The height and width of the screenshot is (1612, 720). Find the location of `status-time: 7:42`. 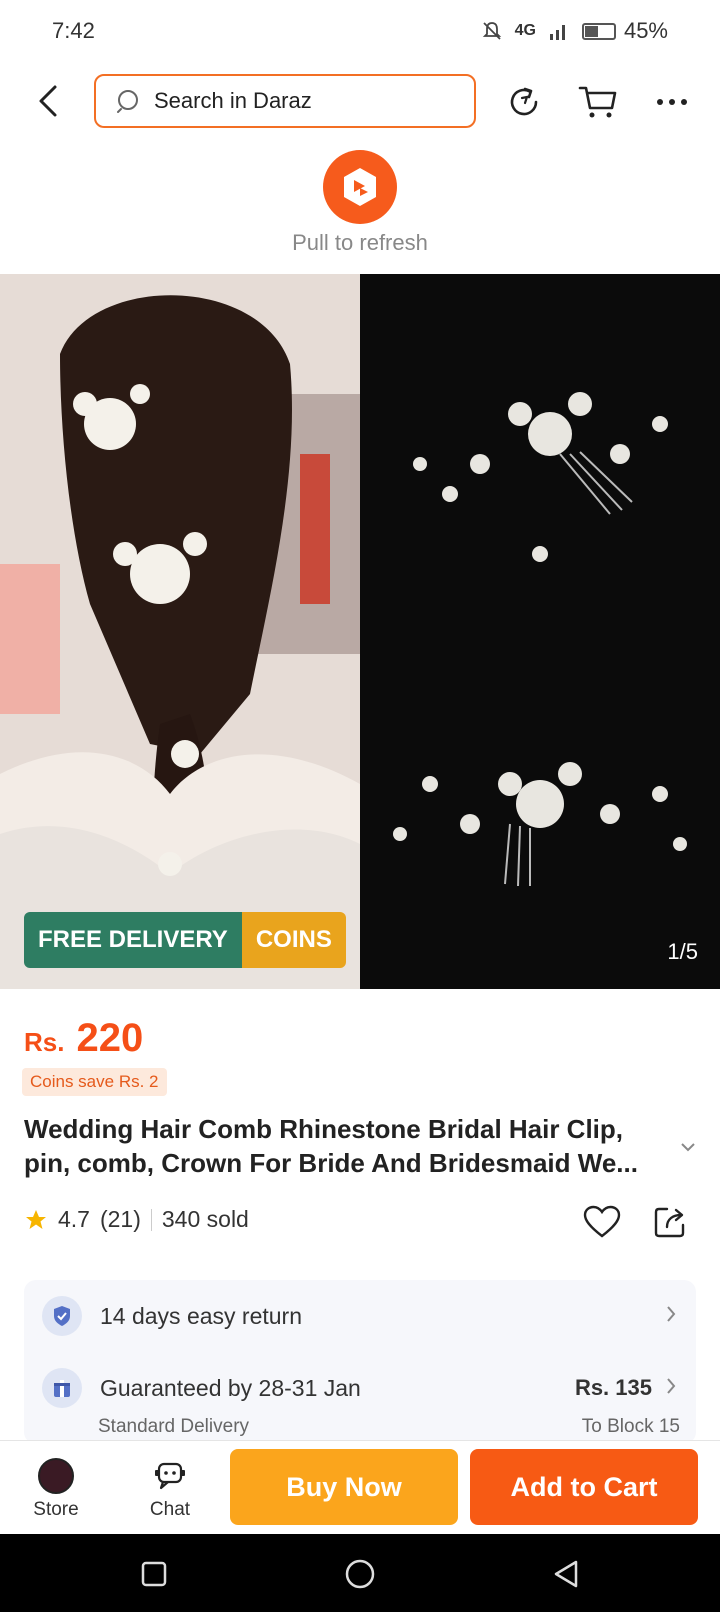

status-time: 7:42 is located at coordinates (73, 30).